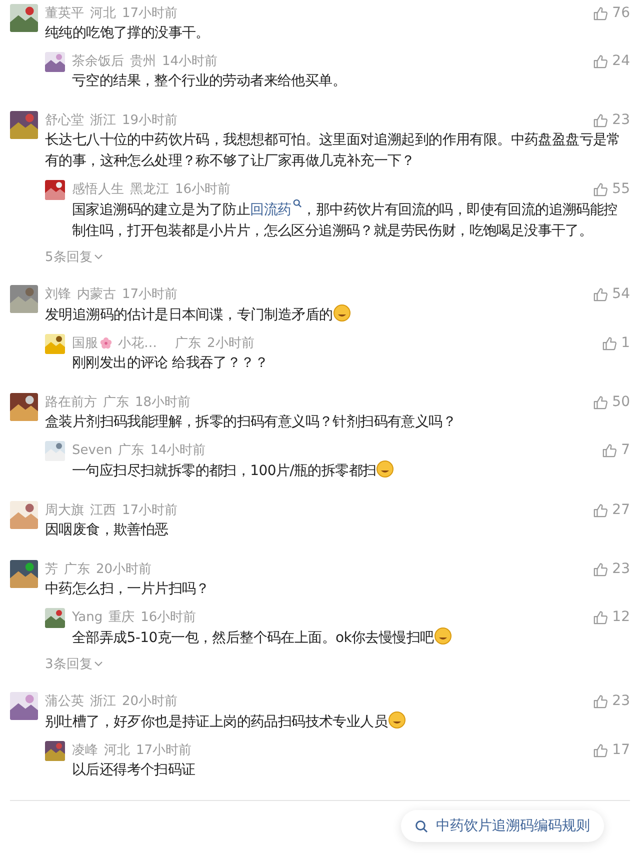 This screenshot has height=853, width=640. What do you see at coordinates (611, 189) in the screenshot?
I see `like-button: 55` at bounding box center [611, 189].